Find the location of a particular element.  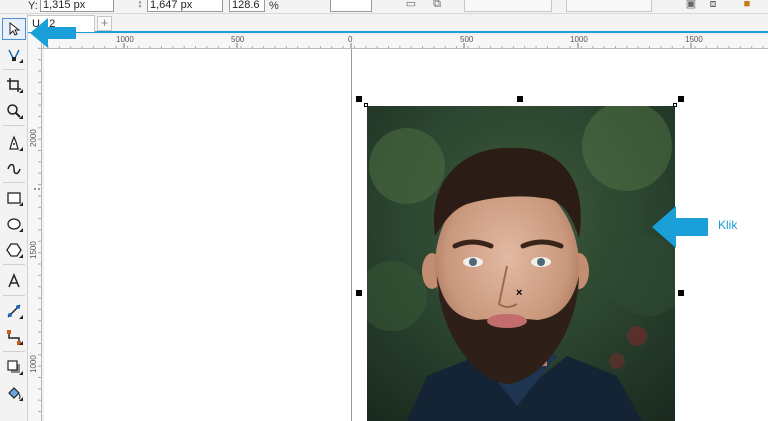

image-icon: ▣ is located at coordinates (691, 5).